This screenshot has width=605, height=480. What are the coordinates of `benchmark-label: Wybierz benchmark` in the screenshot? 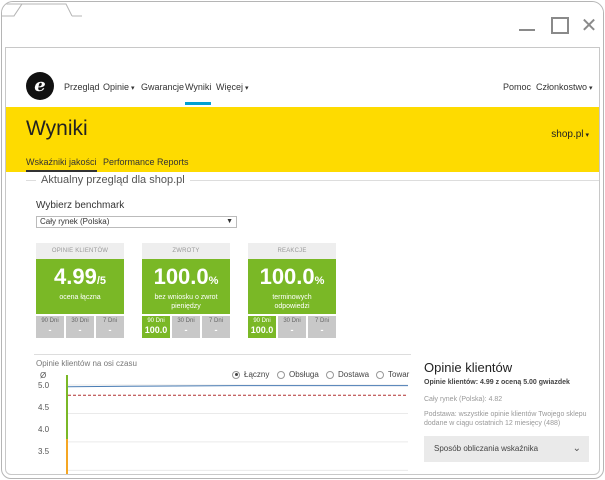 It's located at (80, 205).